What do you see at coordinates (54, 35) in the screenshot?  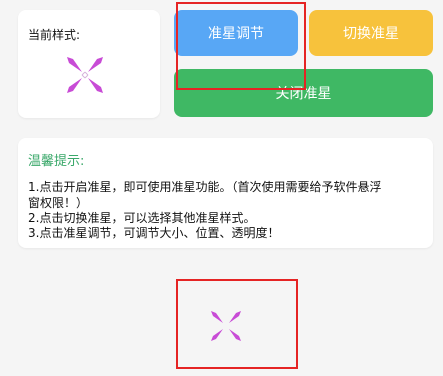 I see `current-style-label: 当前样式:` at bounding box center [54, 35].